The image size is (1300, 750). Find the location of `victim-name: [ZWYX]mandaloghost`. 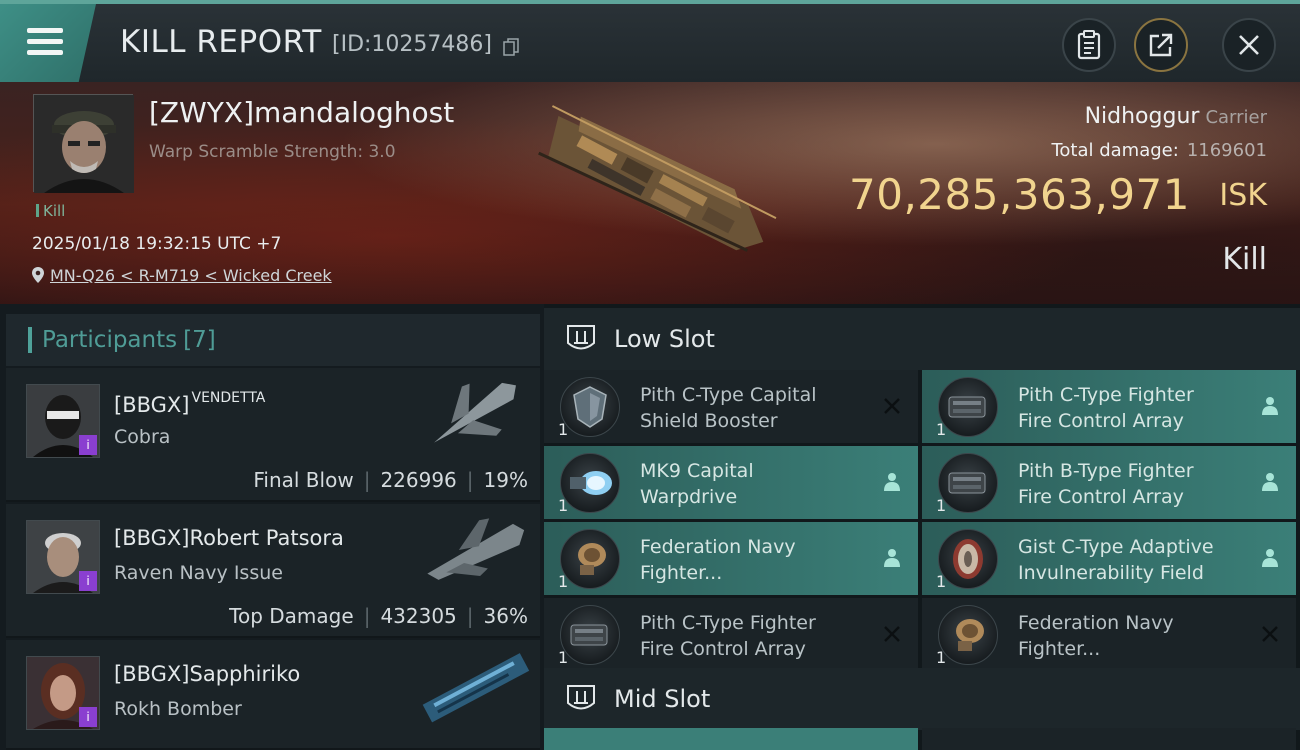

victim-name: [ZWYX]mandaloghost is located at coordinates (301, 112).